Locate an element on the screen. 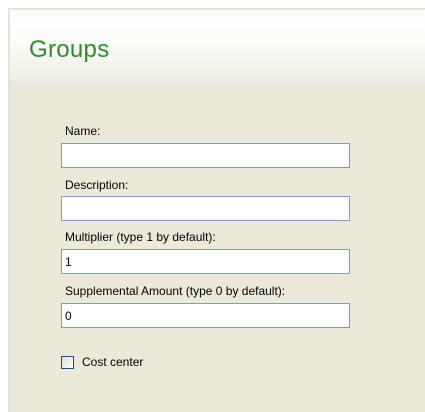  cost-center-label: Cost center is located at coordinates (112, 362).